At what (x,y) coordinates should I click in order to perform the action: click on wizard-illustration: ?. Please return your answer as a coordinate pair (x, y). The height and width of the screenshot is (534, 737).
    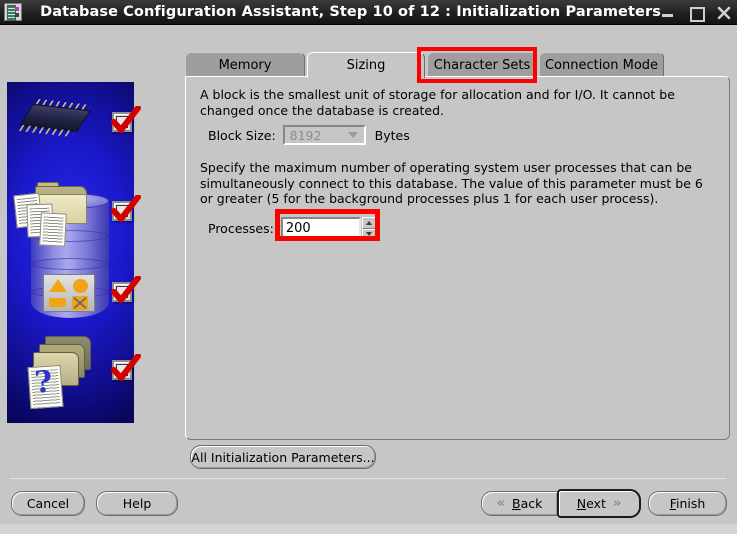
    Looking at the image, I should click on (74, 252).